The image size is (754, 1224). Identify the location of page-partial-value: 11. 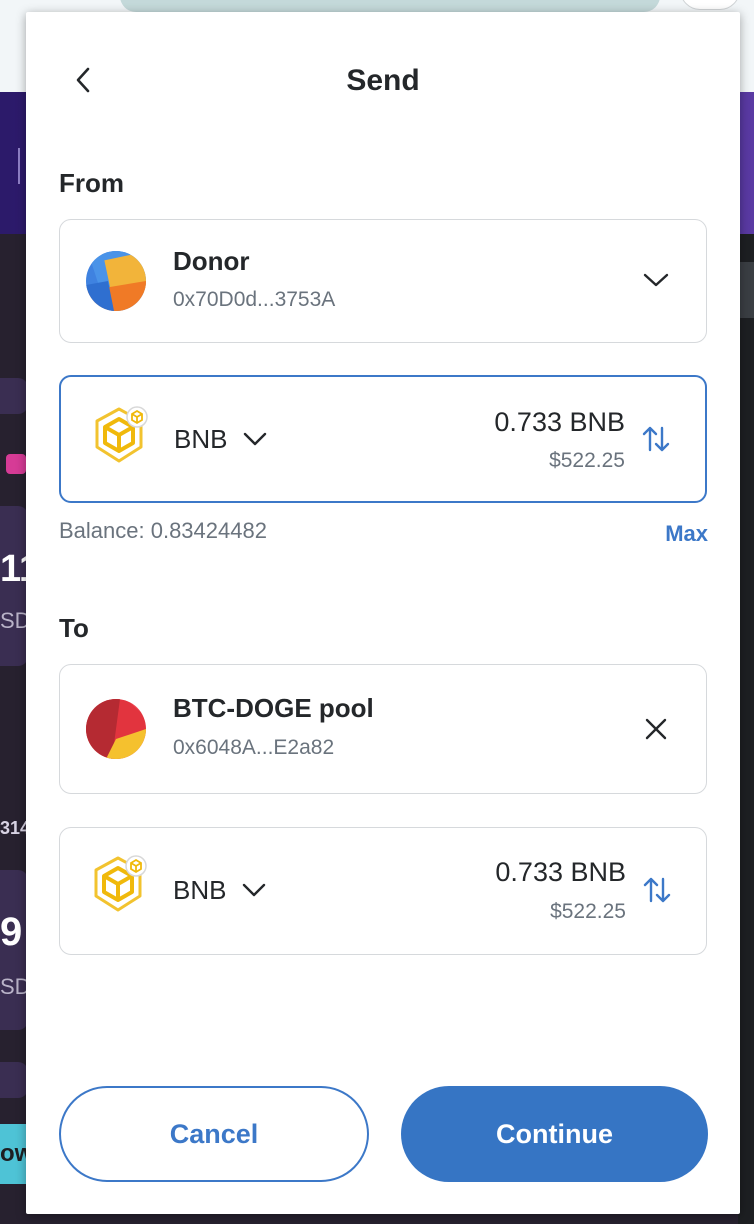
(13, 569).